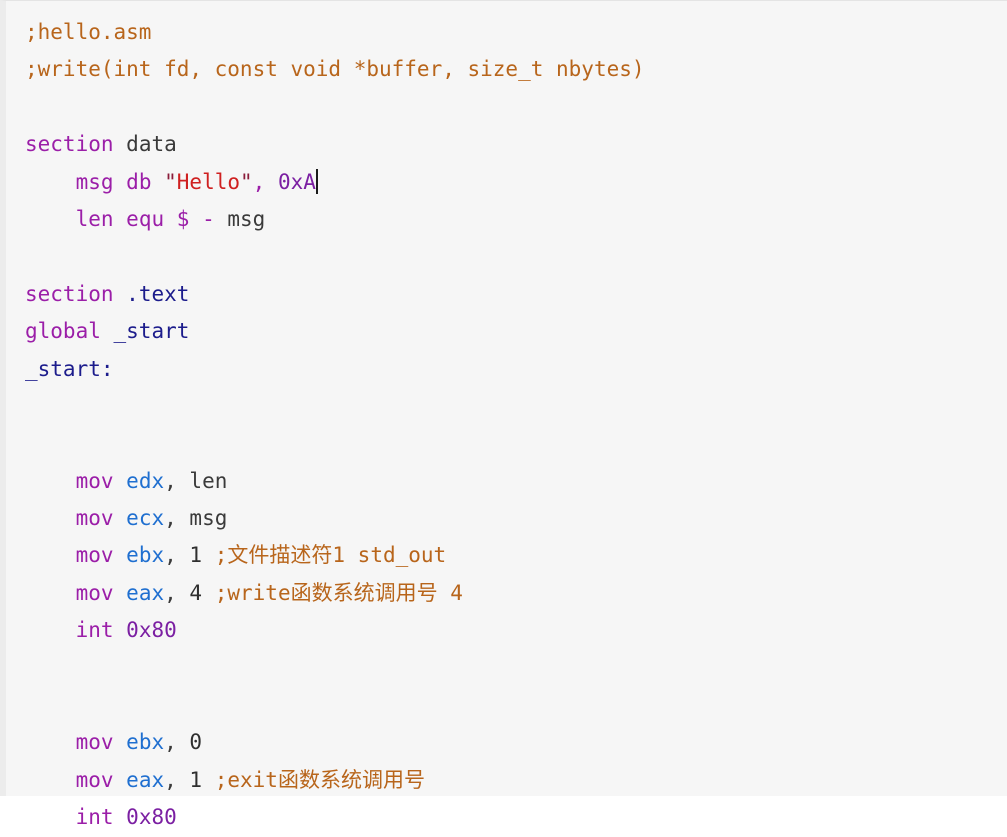 Image resolution: width=1007 pixels, height=837 pixels. Describe the element at coordinates (63, 331) in the screenshot. I see `keyword-token: global` at that location.